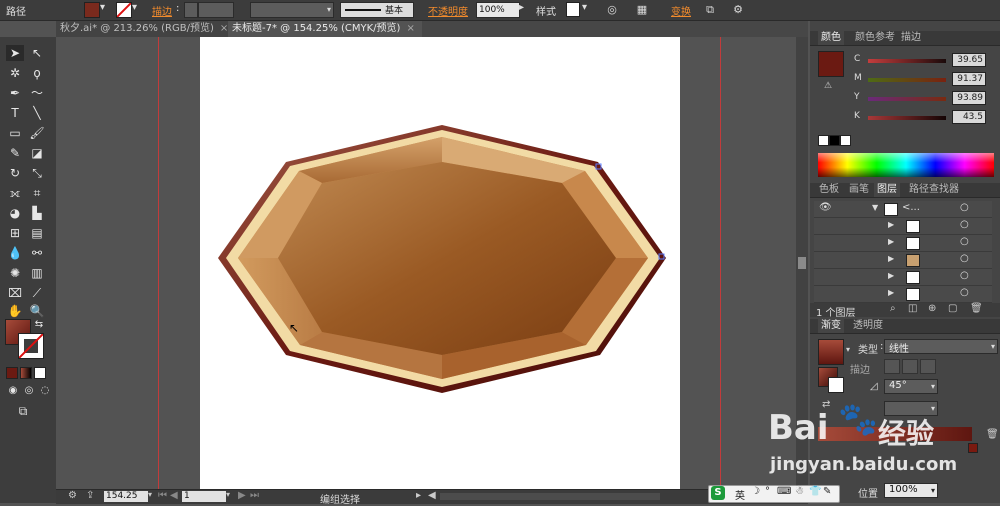 This screenshot has width=1000, height=506. I want to click on keyboard-icon: ⌨, so click(784, 491).